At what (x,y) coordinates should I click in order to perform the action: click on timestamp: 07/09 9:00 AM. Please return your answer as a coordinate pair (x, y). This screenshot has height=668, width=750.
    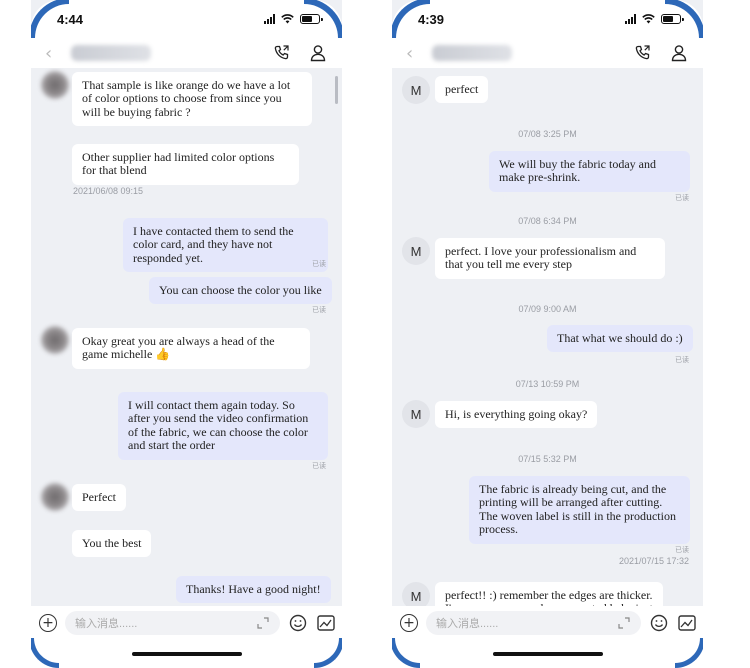
    Looking at the image, I should click on (547, 309).